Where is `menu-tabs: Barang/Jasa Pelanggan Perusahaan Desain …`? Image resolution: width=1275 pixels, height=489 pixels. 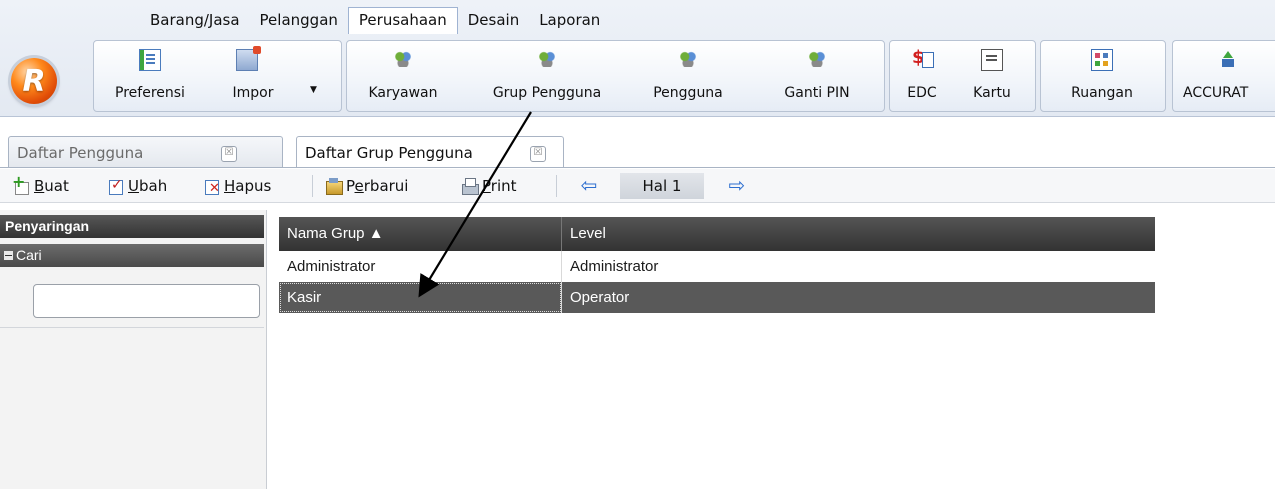
menu-tabs: Barang/Jasa Pelanggan Perusahaan Desain … is located at coordinates (375, 20).